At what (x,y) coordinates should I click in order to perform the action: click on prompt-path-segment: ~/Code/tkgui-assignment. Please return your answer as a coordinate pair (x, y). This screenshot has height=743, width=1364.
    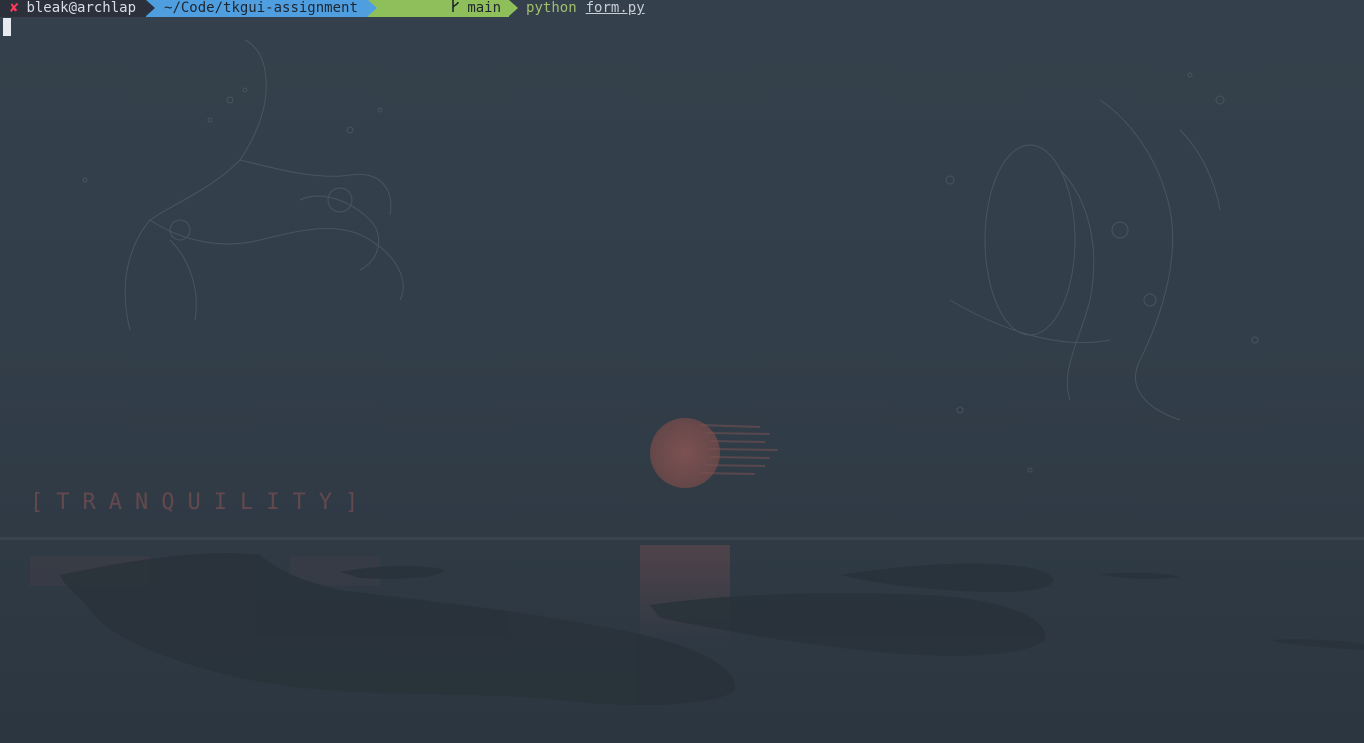
    Looking at the image, I should click on (261, 8).